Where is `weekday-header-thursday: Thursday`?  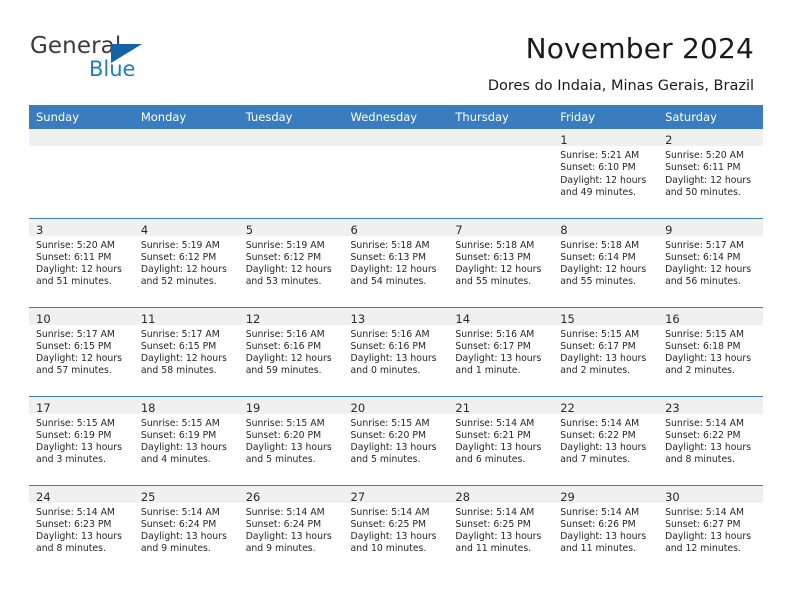
weekday-header-thursday: Thursday is located at coordinates (501, 117).